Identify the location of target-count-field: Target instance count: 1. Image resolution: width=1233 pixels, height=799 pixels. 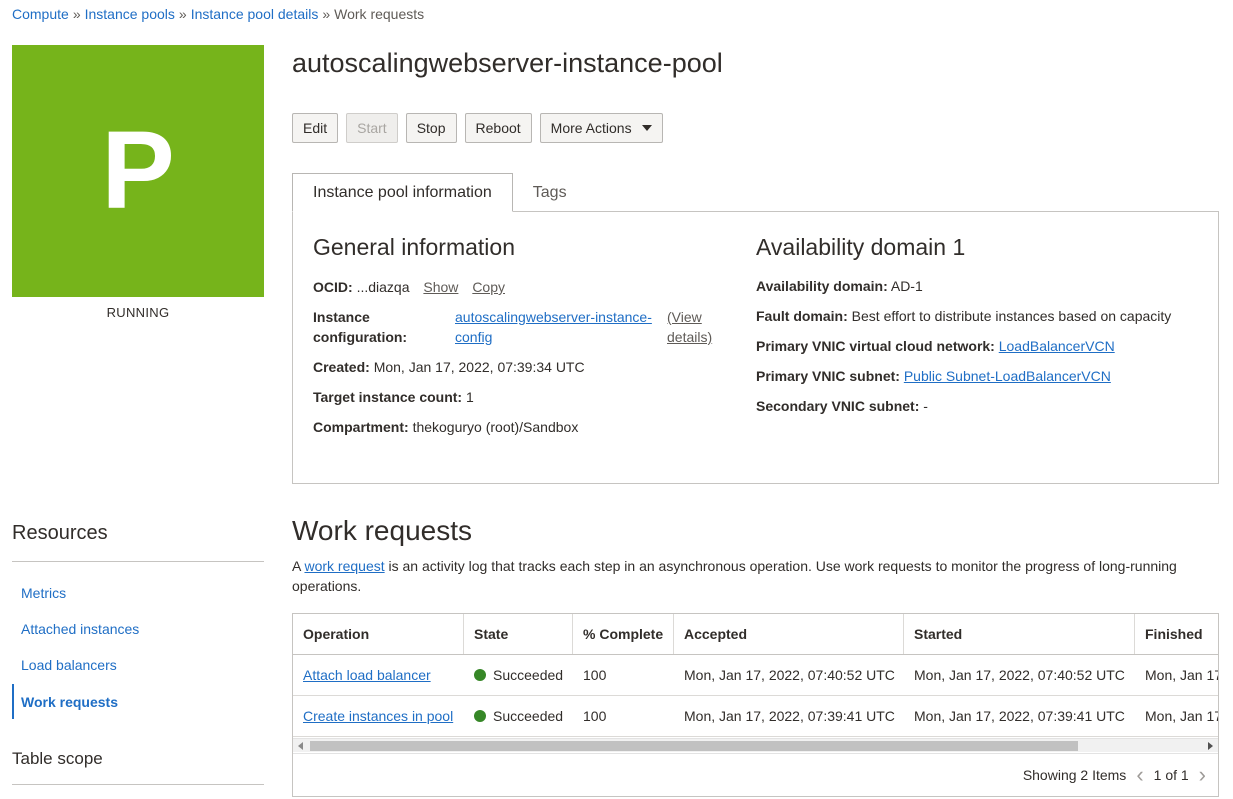
(393, 397).